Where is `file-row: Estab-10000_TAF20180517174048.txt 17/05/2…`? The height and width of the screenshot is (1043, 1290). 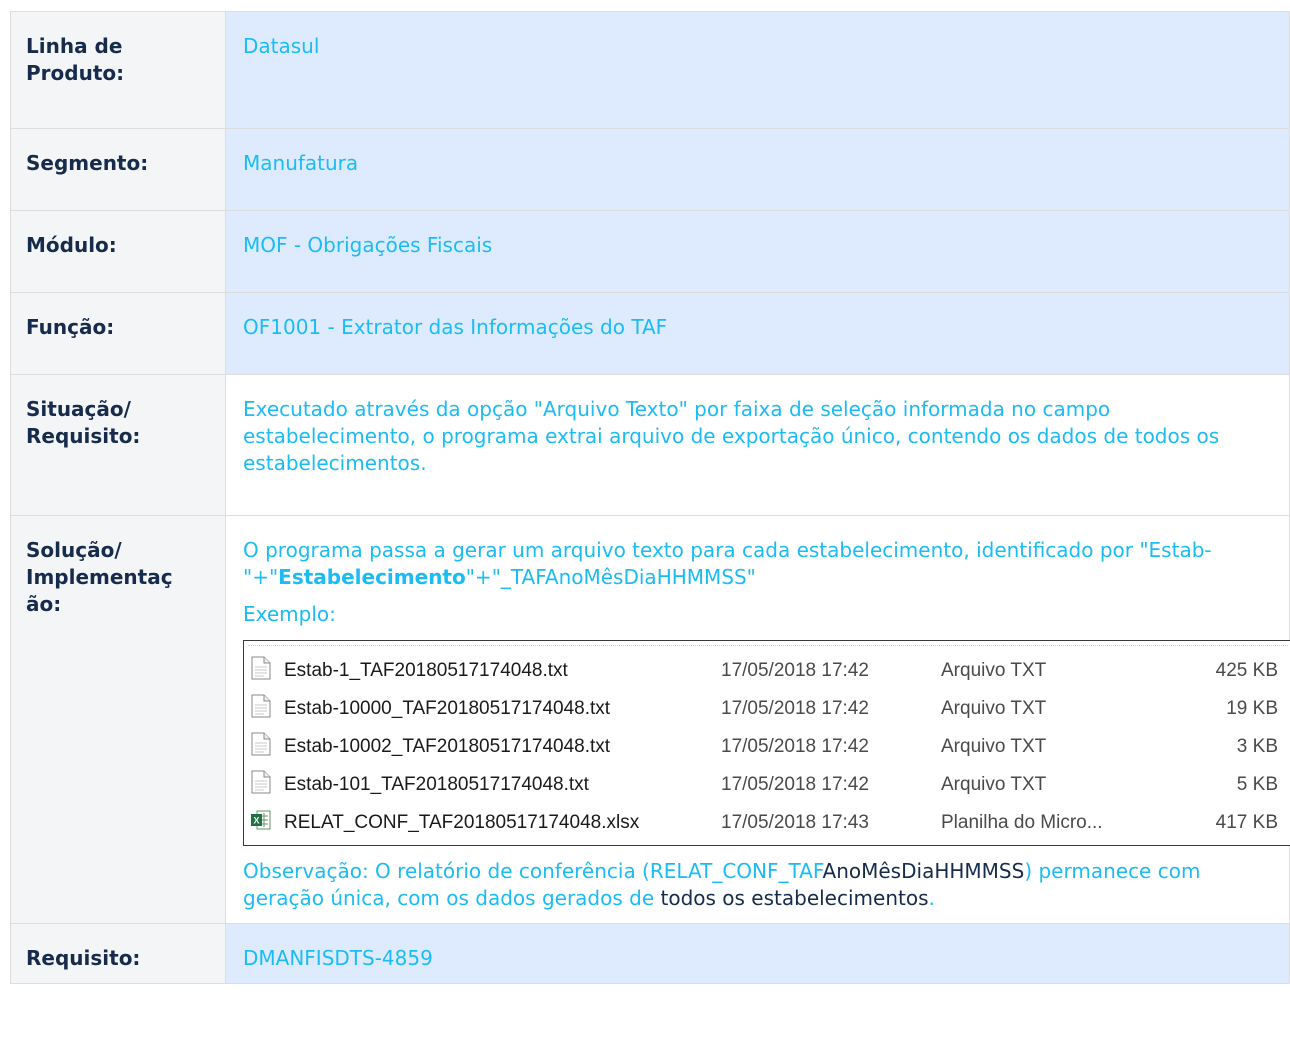 file-row: Estab-10000_TAF20180517174048.txt 17/05/2… is located at coordinates (767, 706).